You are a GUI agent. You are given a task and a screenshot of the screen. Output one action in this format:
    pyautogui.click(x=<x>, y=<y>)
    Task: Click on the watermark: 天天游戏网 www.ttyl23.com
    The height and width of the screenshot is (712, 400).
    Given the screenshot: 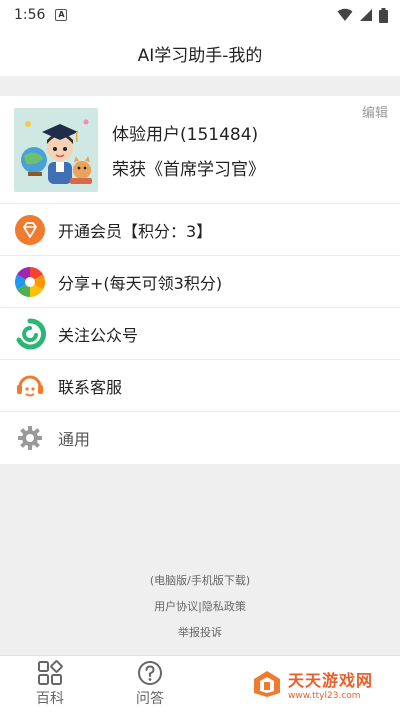 What is the action you would take?
    pyautogui.click(x=312, y=684)
    